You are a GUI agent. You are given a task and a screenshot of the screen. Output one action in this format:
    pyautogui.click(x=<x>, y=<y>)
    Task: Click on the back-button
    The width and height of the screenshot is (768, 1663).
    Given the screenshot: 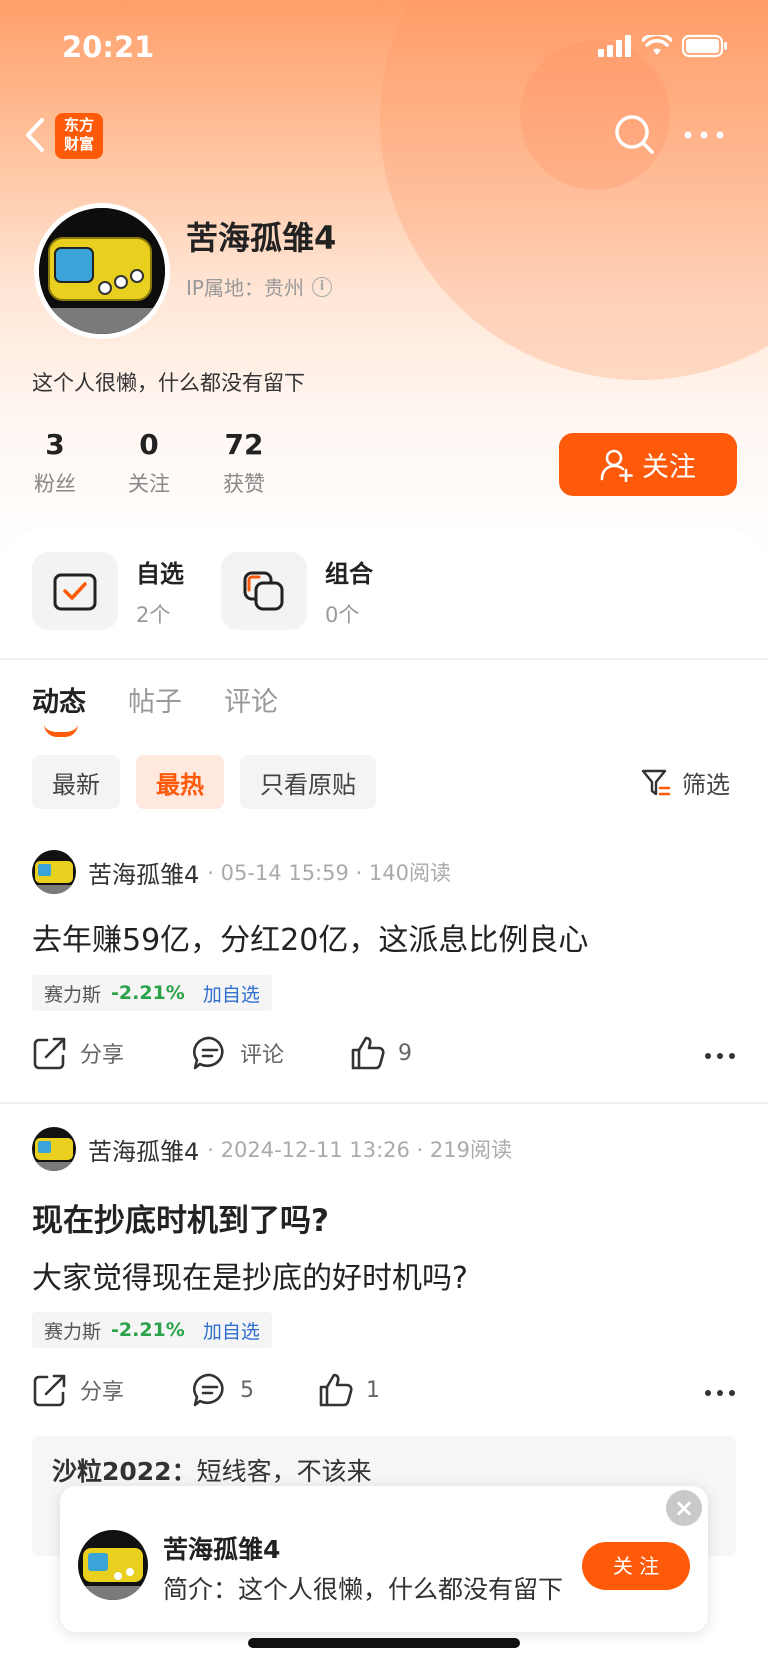 What is the action you would take?
    pyautogui.click(x=36, y=135)
    